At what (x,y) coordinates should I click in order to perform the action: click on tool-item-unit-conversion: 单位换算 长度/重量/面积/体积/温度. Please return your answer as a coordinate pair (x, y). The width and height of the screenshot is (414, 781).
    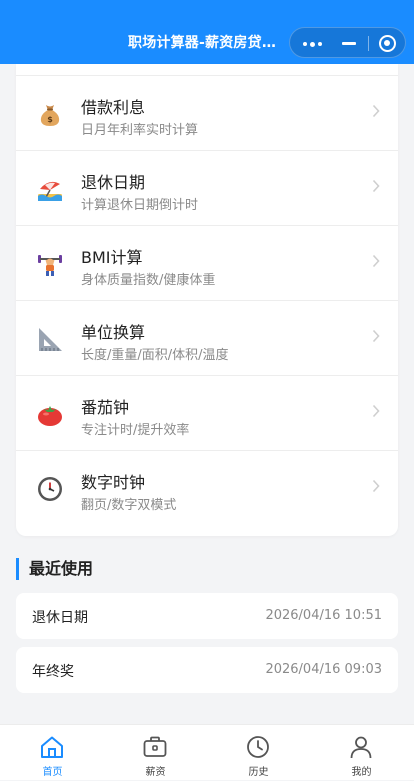
    Looking at the image, I should click on (207, 338).